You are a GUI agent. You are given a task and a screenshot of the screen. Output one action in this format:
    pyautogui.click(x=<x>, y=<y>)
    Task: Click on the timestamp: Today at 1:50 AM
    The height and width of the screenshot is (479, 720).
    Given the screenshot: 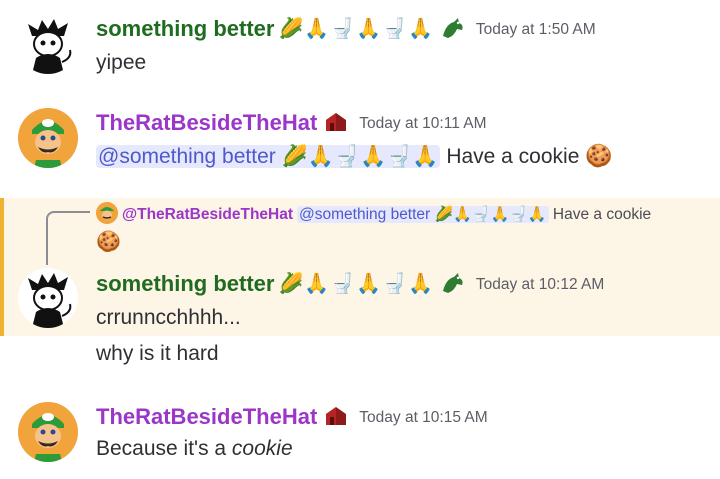 What is the action you would take?
    pyautogui.click(x=536, y=29)
    